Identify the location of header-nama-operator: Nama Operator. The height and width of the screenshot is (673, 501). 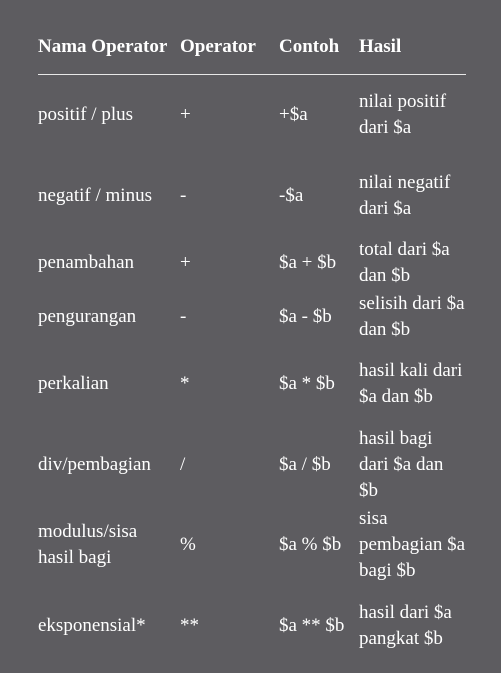
(109, 47).